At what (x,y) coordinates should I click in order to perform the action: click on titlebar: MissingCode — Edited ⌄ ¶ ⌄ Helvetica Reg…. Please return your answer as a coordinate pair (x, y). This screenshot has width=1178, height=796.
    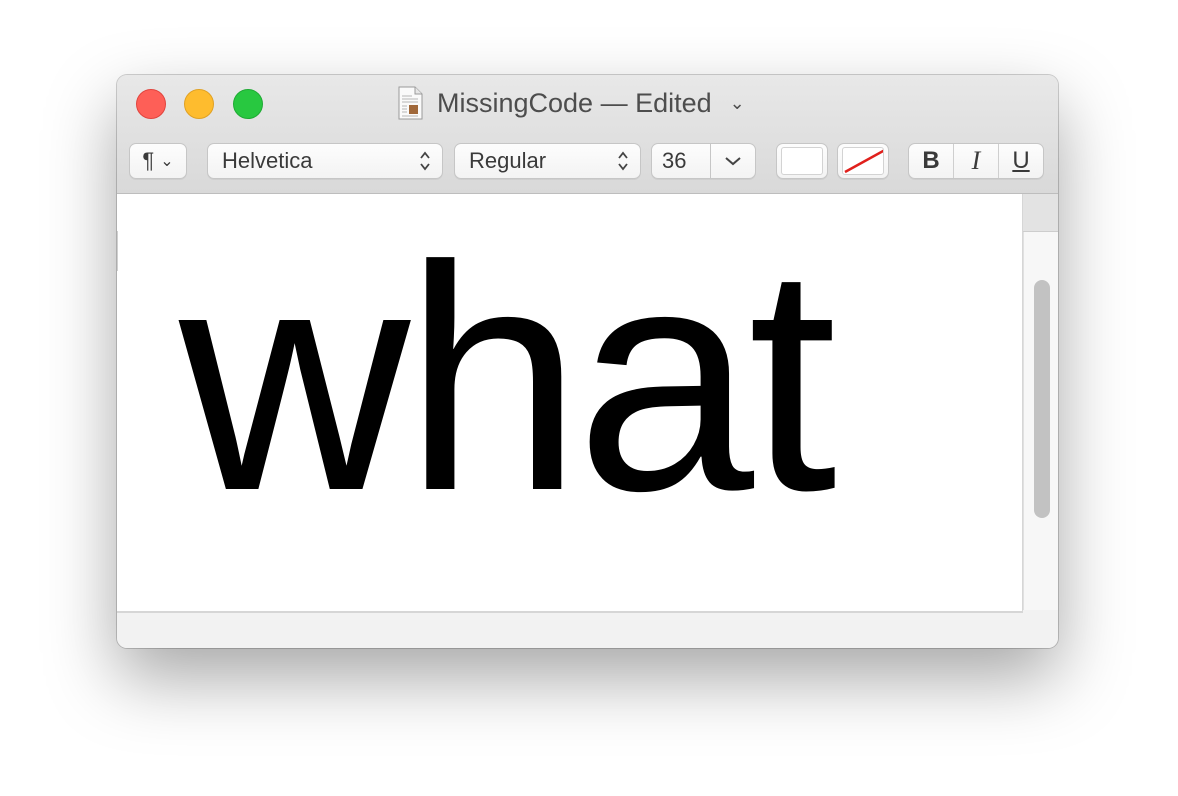
    Looking at the image, I should click on (587, 134).